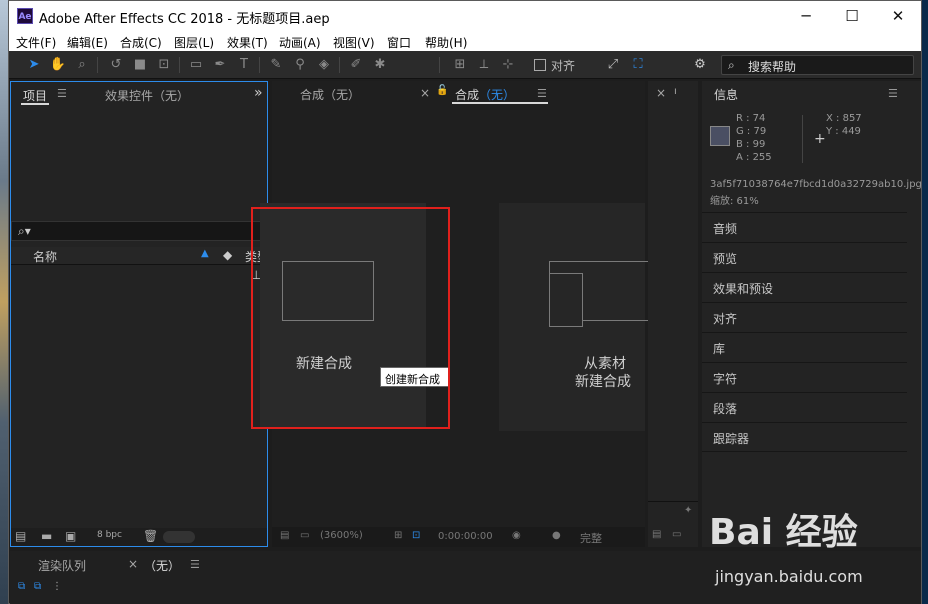  Describe the element at coordinates (57, 586) in the screenshot. I see `timeline-options-icon: ⋮` at that location.